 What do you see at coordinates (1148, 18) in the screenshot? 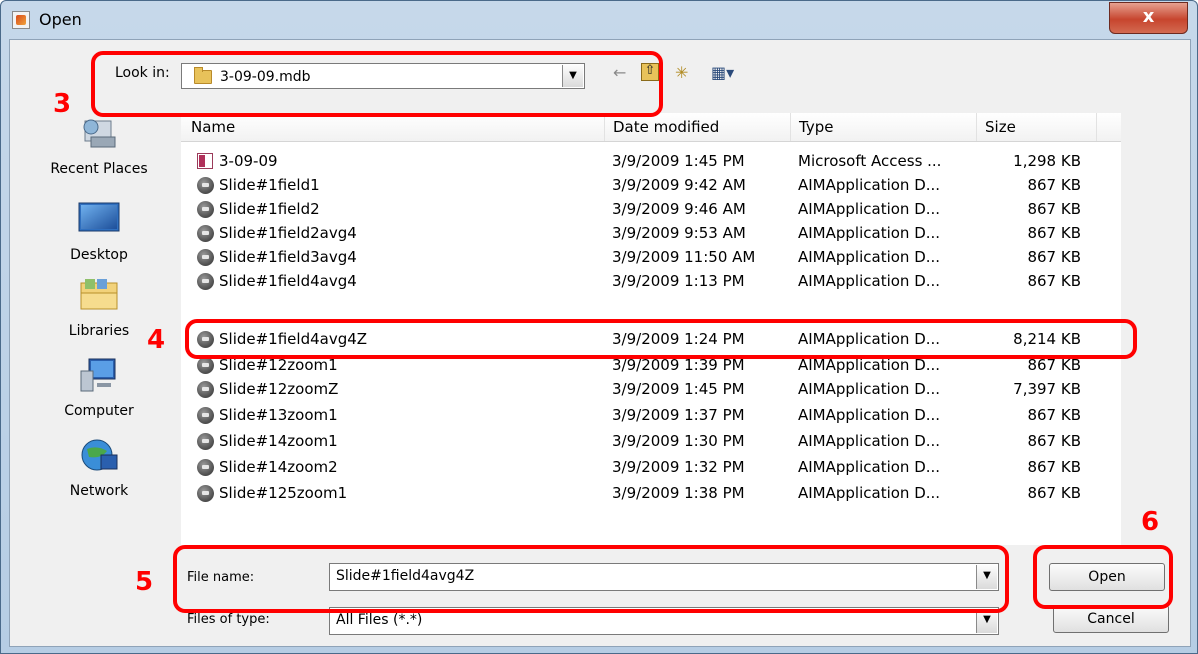
I see `close-button: x` at bounding box center [1148, 18].